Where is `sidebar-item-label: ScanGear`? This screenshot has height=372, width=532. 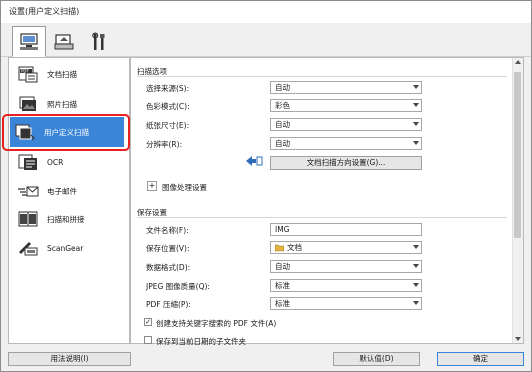 sidebar-item-label: ScanGear is located at coordinates (65, 248).